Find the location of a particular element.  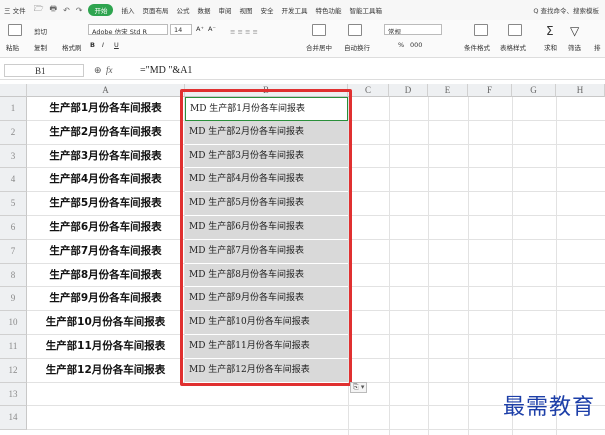

tab-insert: 插入 is located at coordinates (127, 10).